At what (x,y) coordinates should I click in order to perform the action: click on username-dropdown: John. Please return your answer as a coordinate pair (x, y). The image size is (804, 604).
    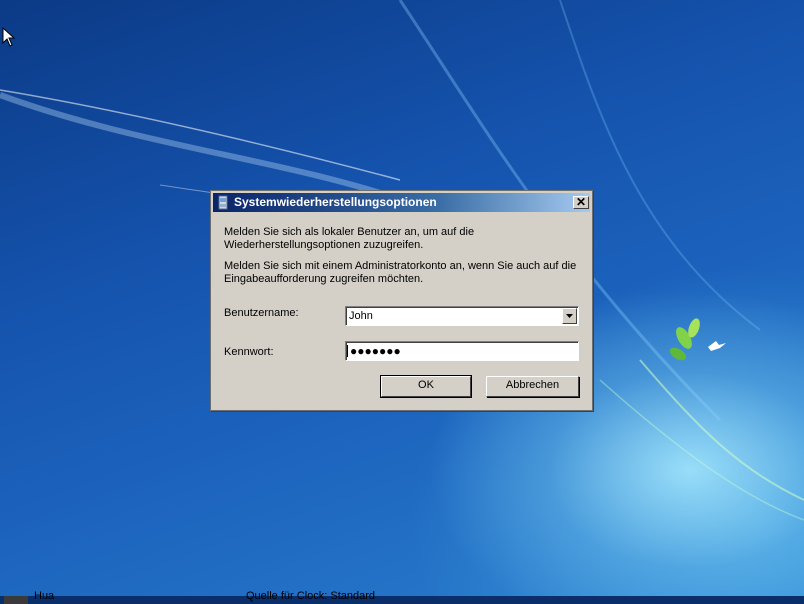
    Looking at the image, I should click on (462, 316).